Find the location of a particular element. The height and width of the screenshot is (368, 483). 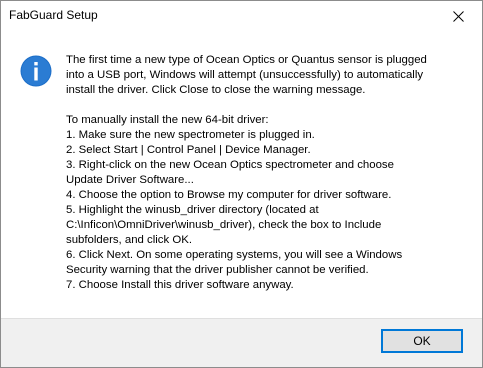

message-line: subfolders, and click OK. is located at coordinates (129, 240).